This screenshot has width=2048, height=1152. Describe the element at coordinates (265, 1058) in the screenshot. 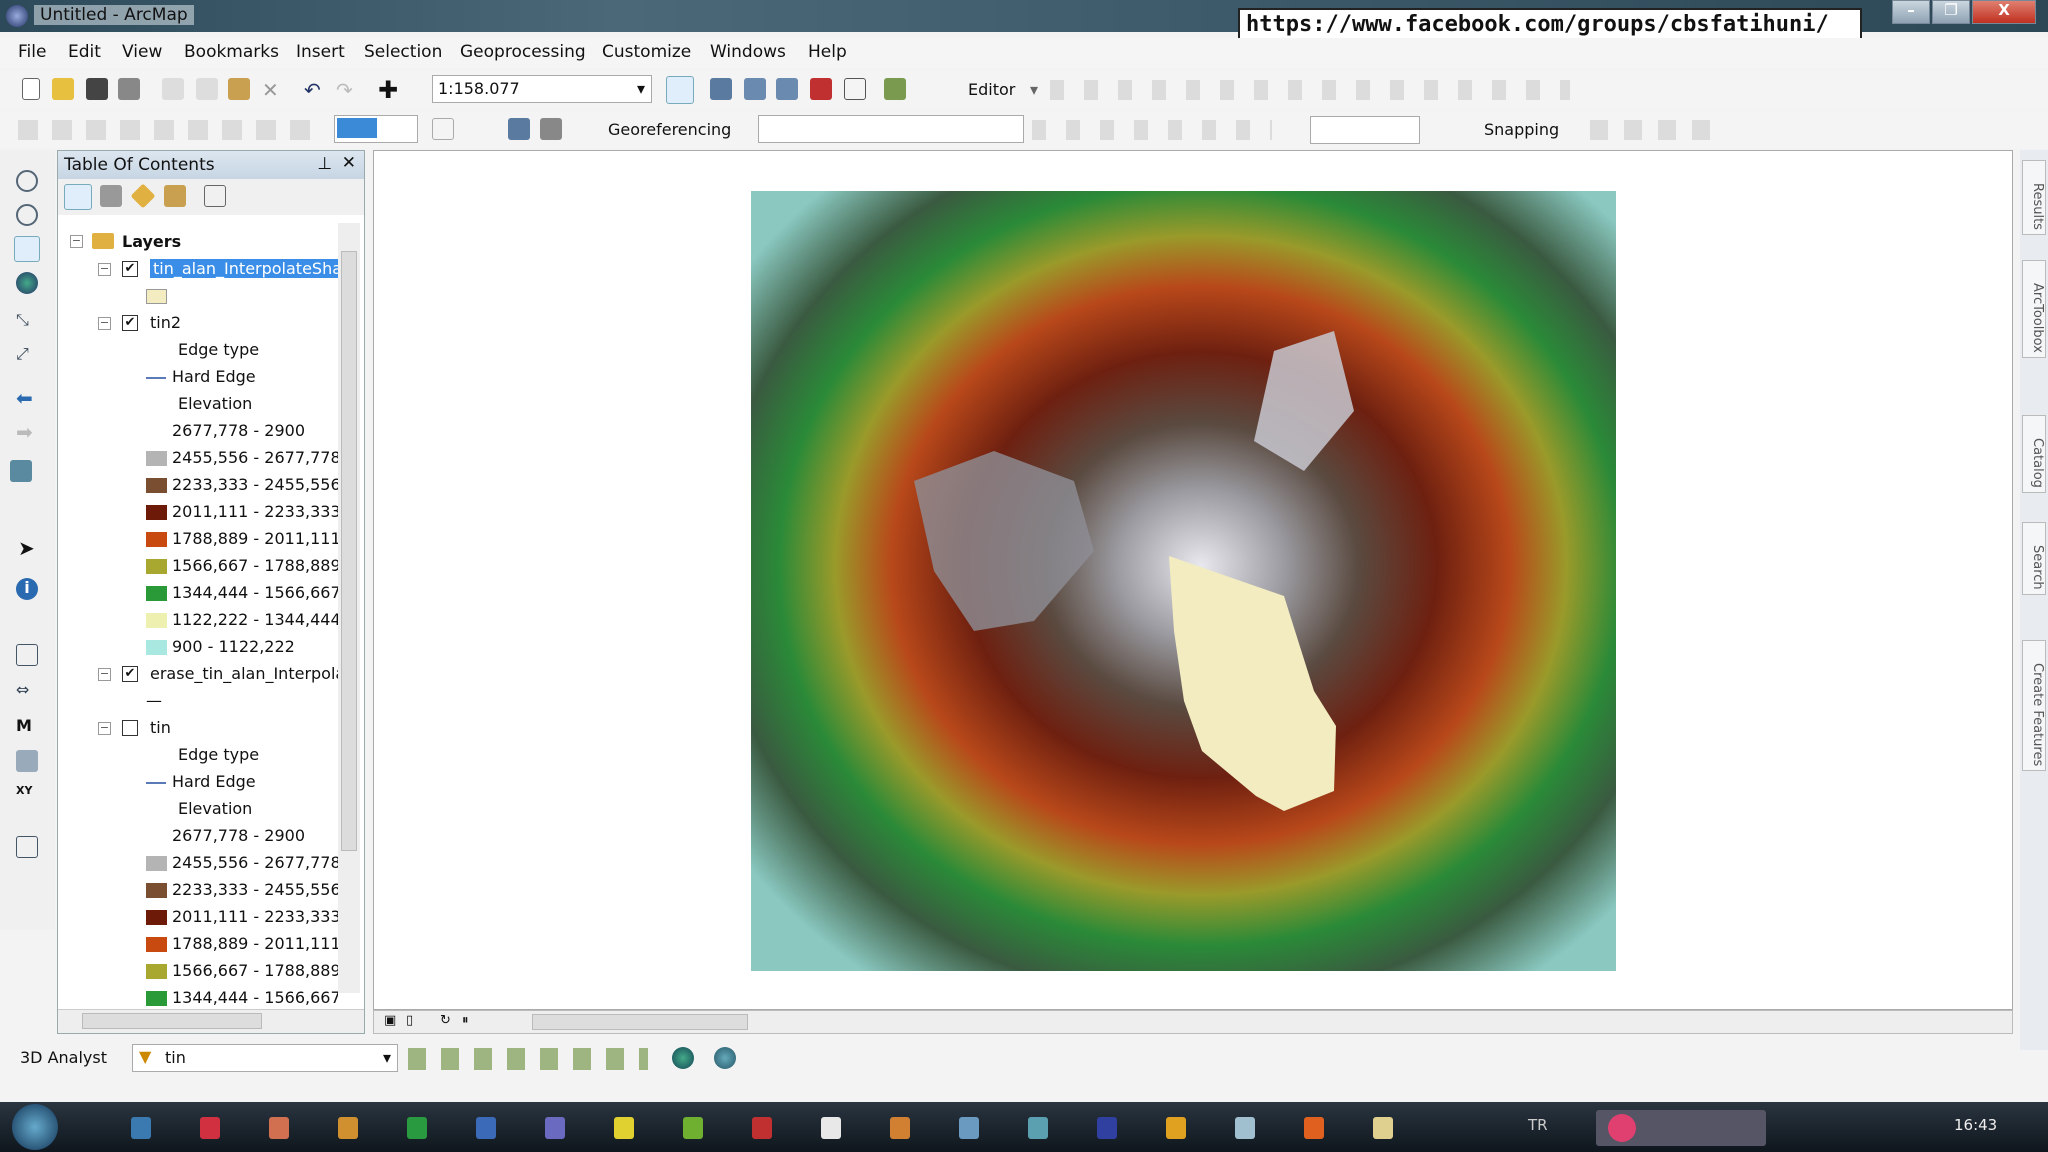

I see `3d-layer-combo: ▼ tin ▾` at that location.